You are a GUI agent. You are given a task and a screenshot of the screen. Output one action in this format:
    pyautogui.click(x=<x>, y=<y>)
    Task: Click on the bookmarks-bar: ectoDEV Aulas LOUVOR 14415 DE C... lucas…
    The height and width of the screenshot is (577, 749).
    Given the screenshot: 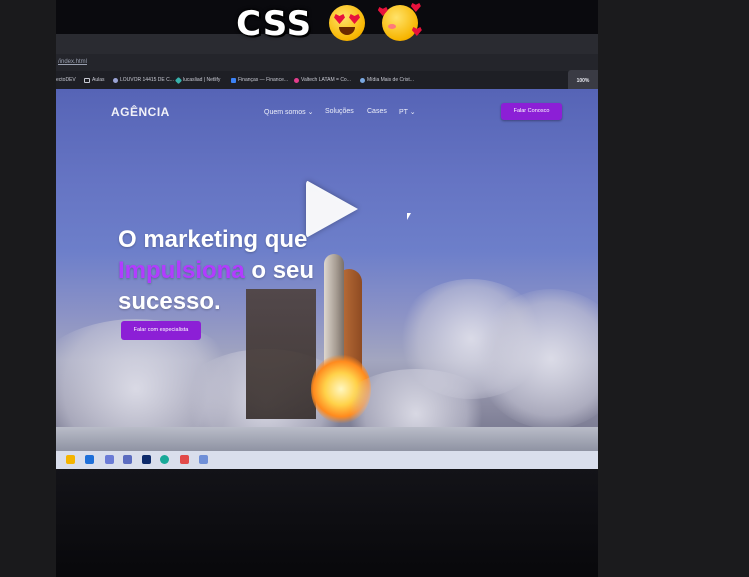 What is the action you would take?
    pyautogui.click(x=327, y=80)
    